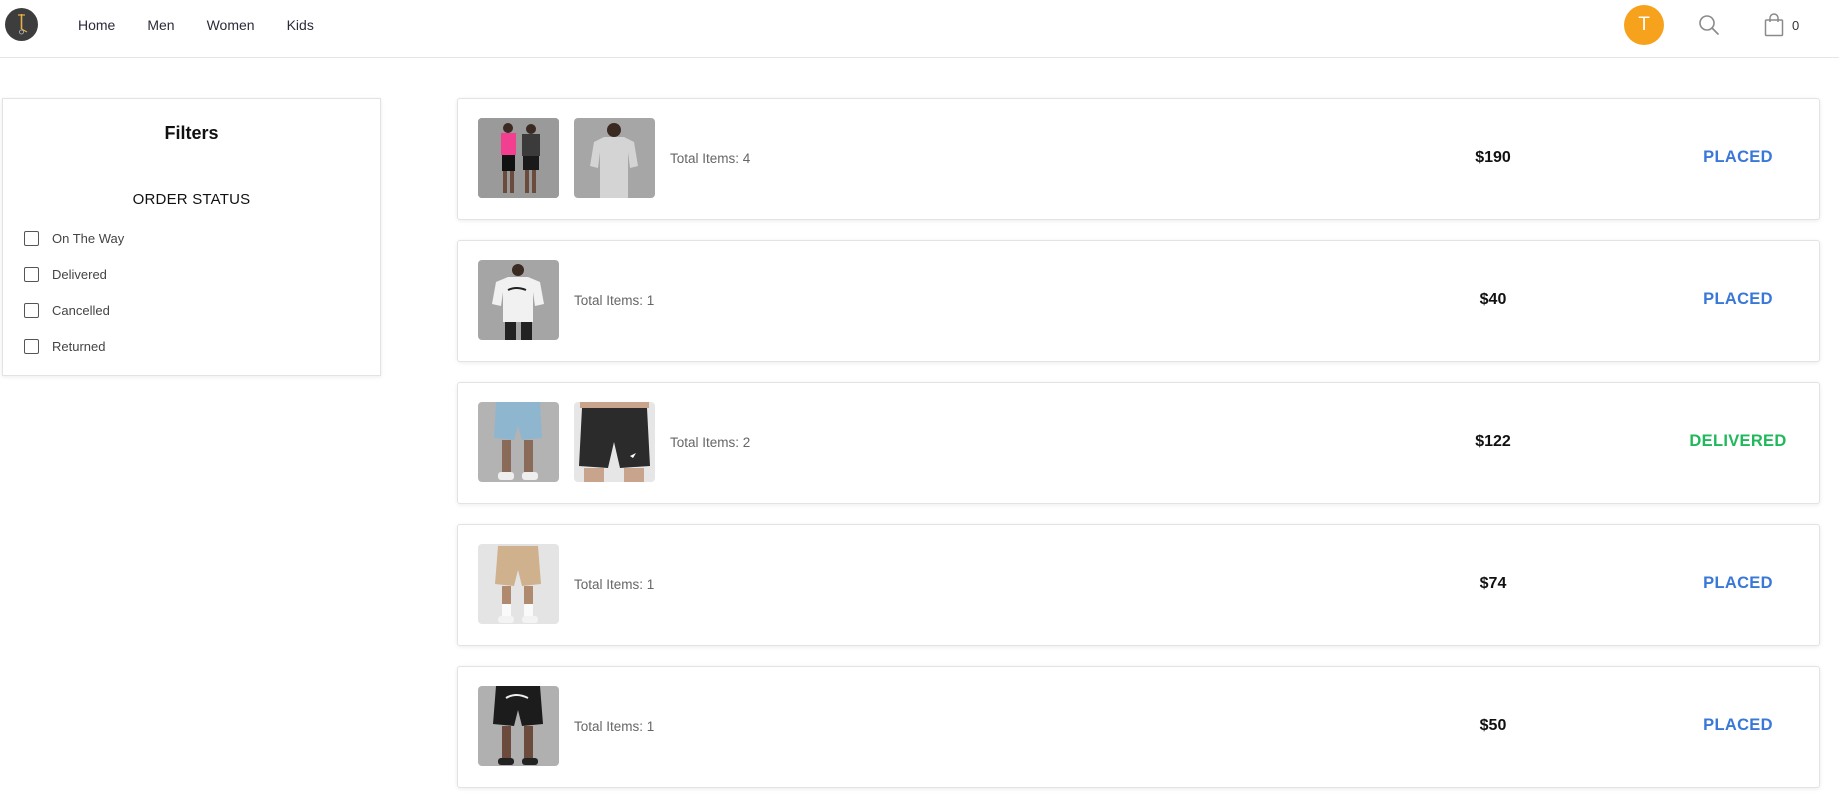 The image size is (1839, 793). What do you see at coordinates (31, 274) in the screenshot?
I see `checkbox-delivered` at bounding box center [31, 274].